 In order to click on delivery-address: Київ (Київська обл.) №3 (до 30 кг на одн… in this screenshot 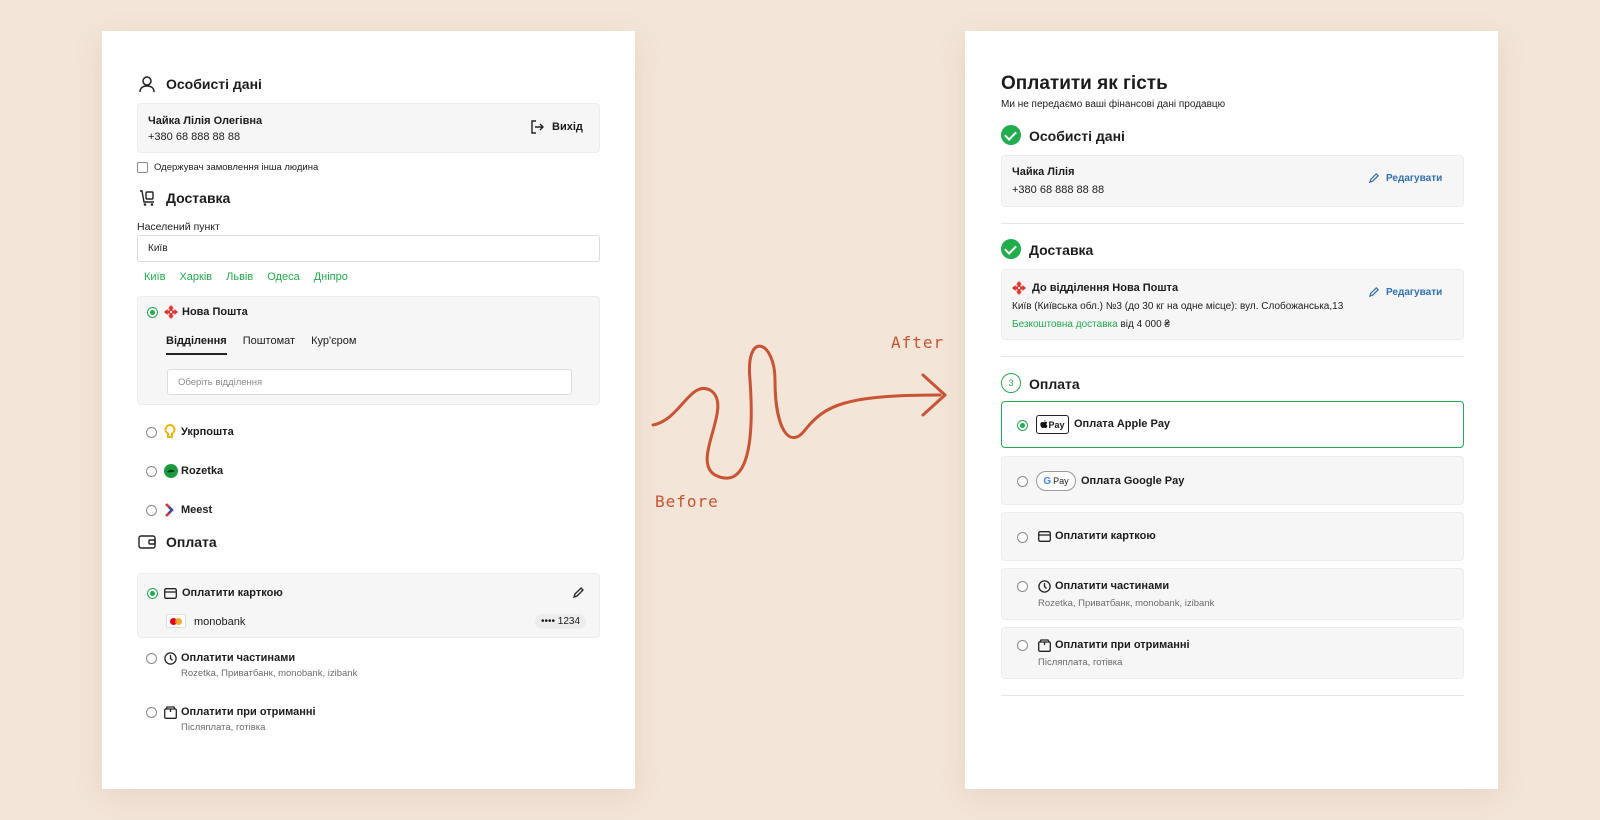, I will do `click(1178, 306)`.